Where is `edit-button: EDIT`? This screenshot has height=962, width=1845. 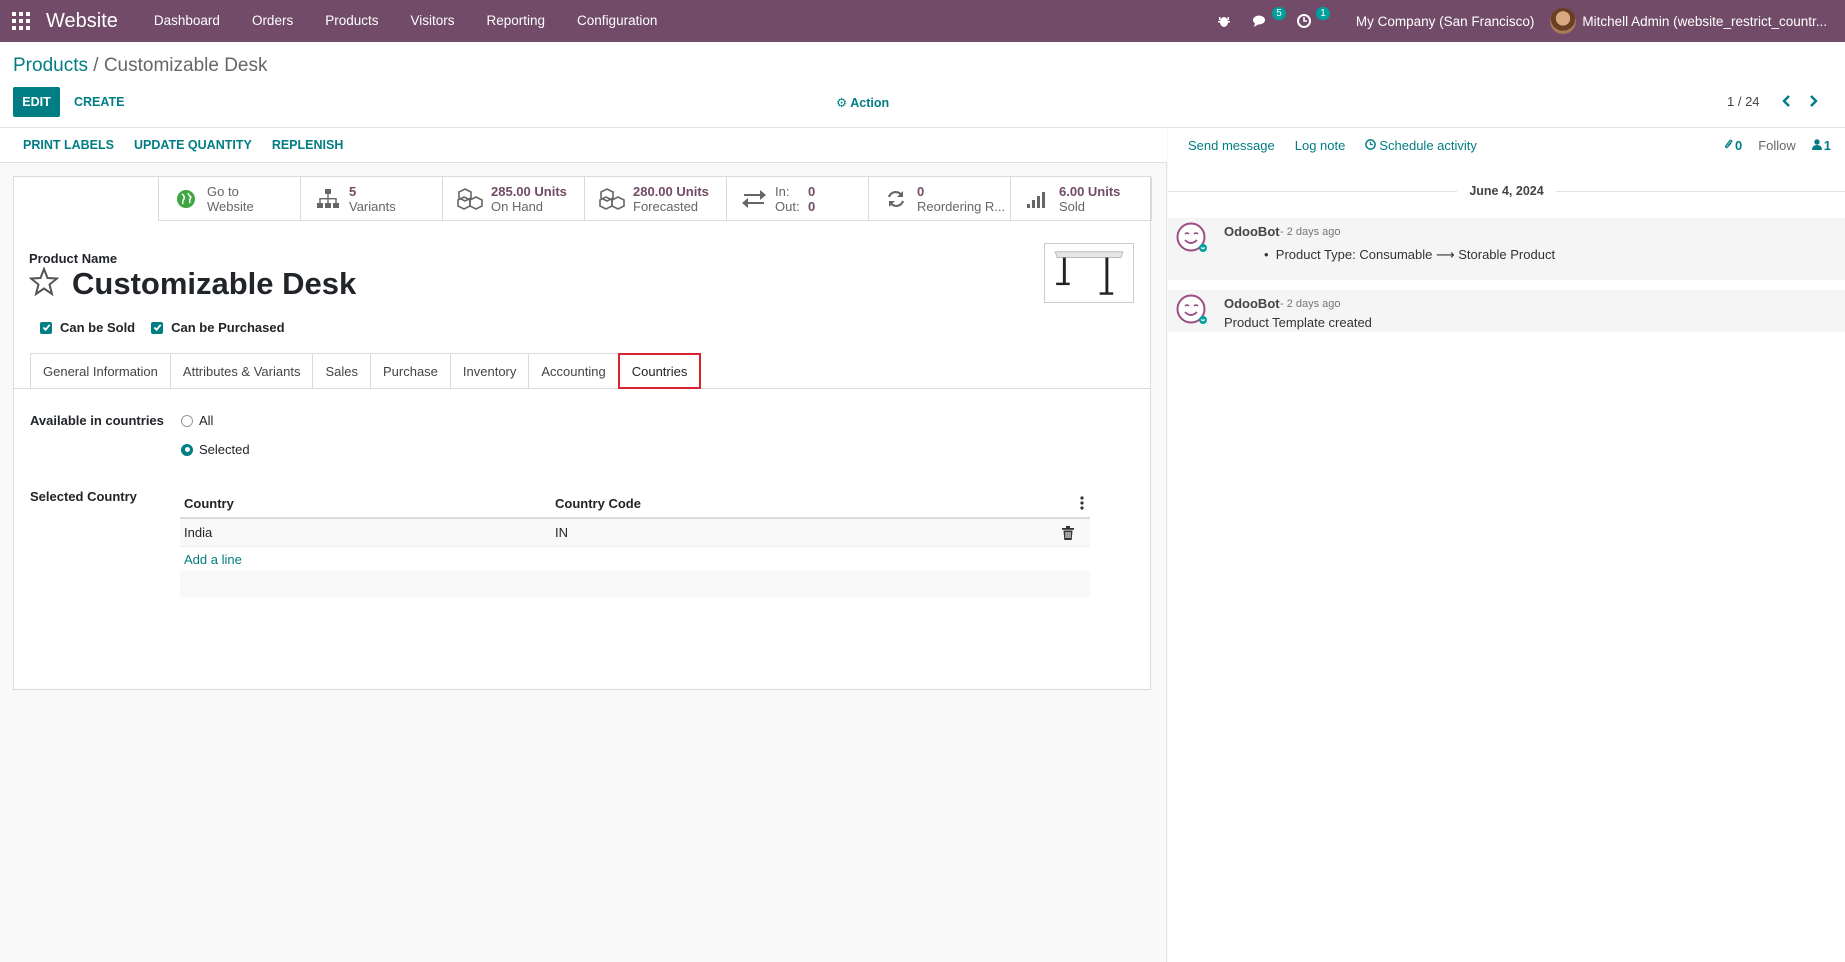 edit-button: EDIT is located at coordinates (36, 102).